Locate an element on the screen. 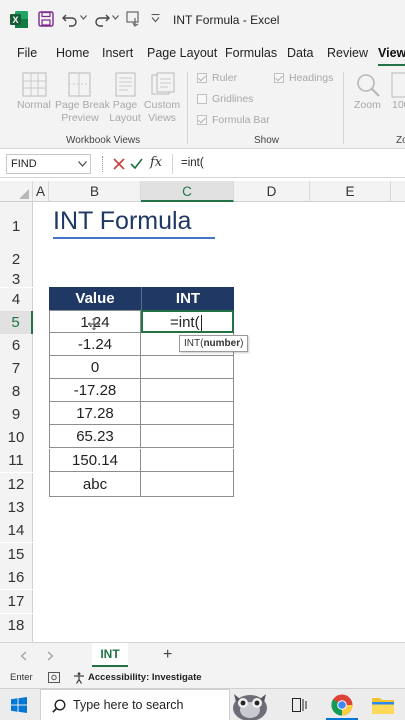 This screenshot has height=720, width=405. sheet-tab-label: INT is located at coordinates (110, 654).